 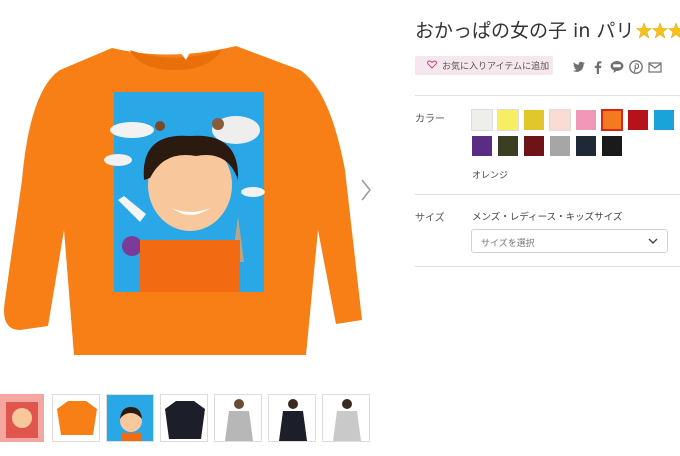 I want to click on thumbnail-strip, so click(x=188, y=420).